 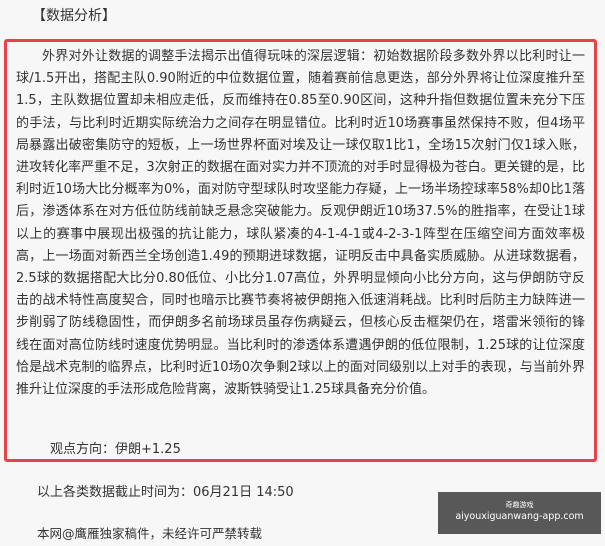 What do you see at coordinates (519, 516) in the screenshot?
I see `watermark-site: aiyouxiguanwang-app.com` at bounding box center [519, 516].